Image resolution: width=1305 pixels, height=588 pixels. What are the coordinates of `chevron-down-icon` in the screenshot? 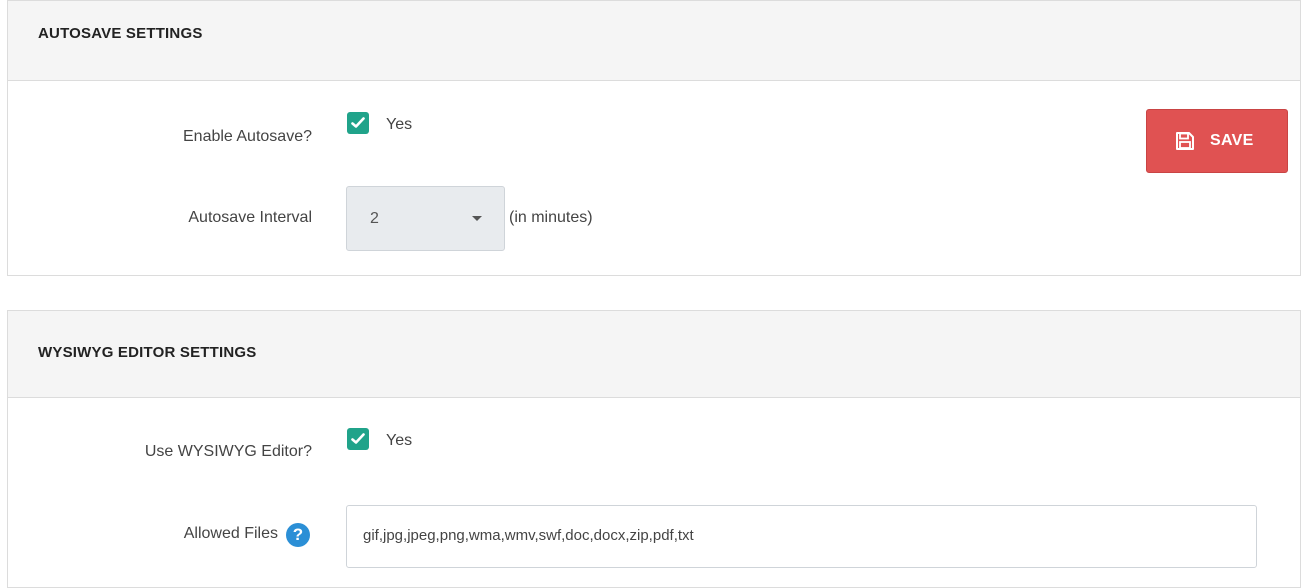 It's located at (477, 218).